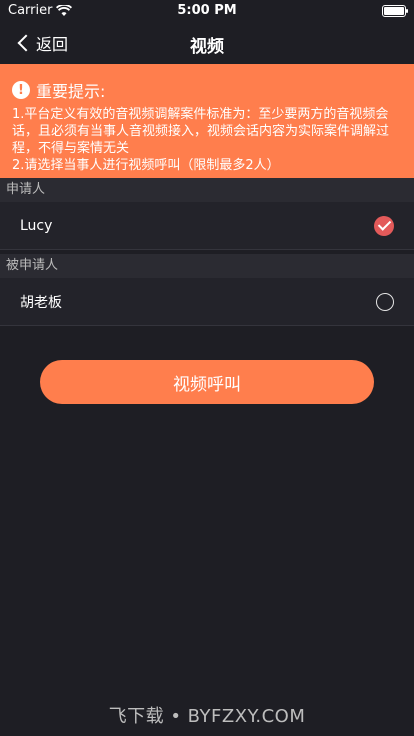  Describe the element at coordinates (207, 226) in the screenshot. I see `applicant-row-lucy: Lucy` at that location.